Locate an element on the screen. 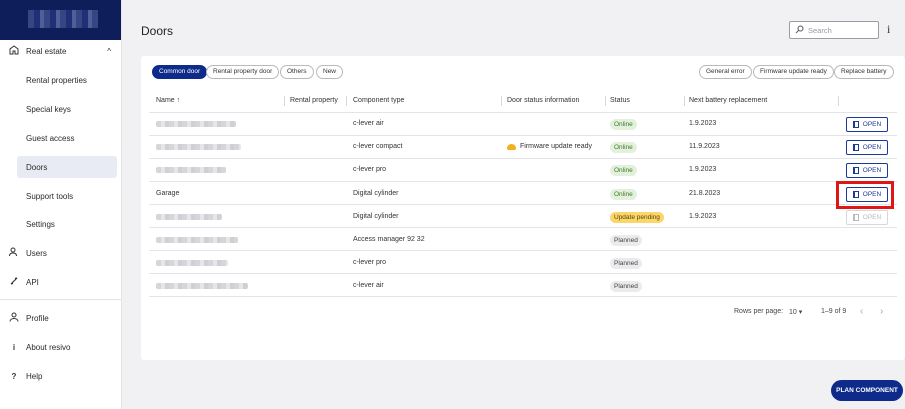 This screenshot has width=905, height=409. search-box is located at coordinates (834, 30).